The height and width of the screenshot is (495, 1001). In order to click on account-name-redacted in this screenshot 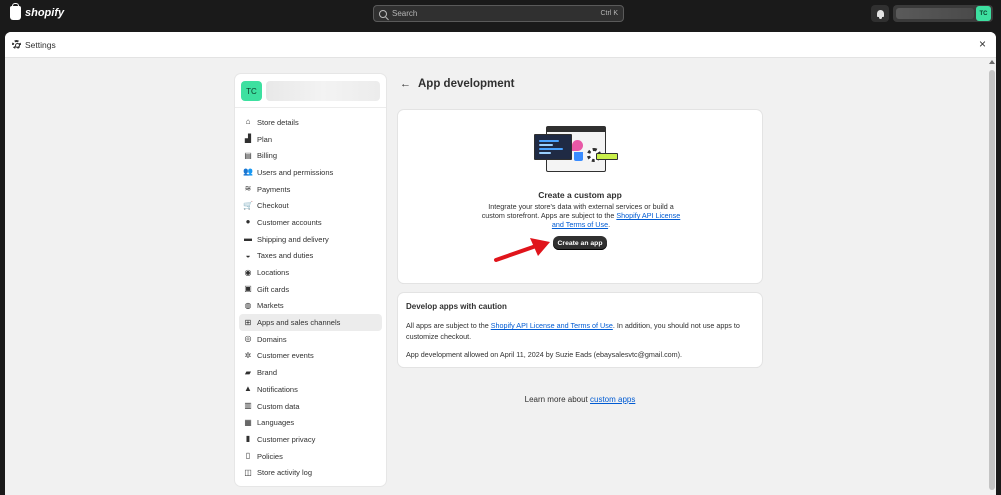, I will do `click(935, 13)`.